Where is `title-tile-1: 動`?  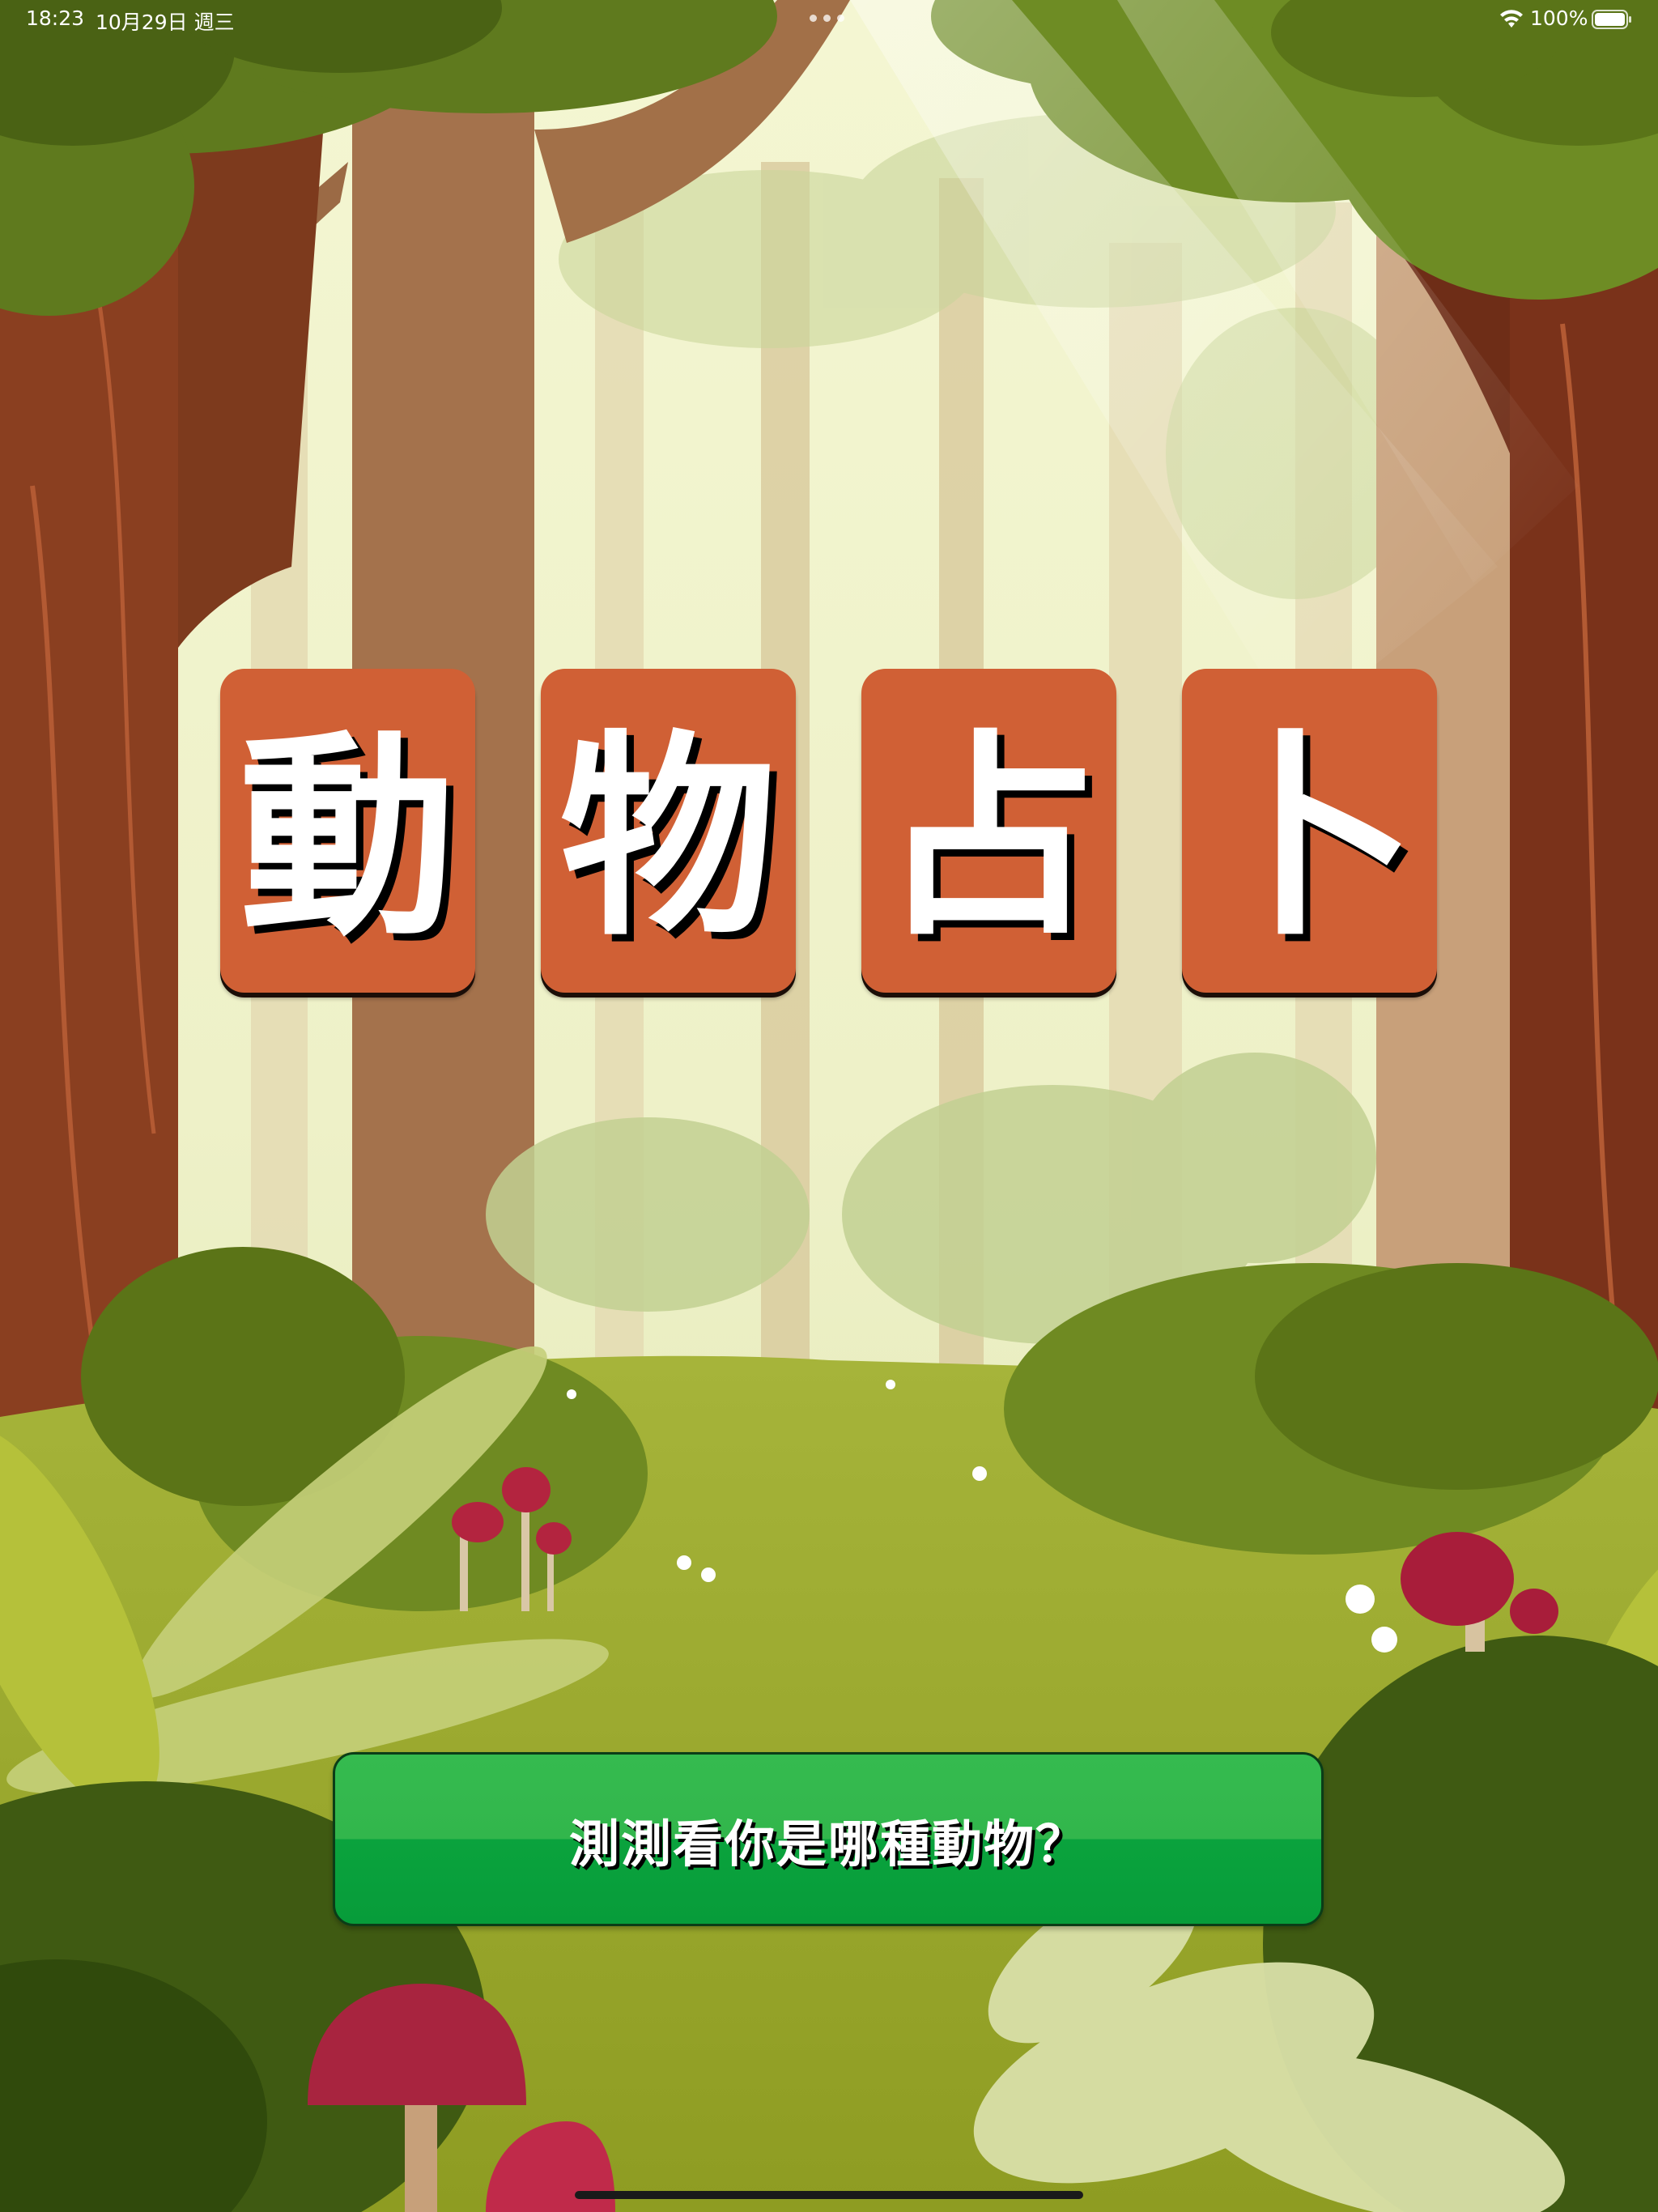 title-tile-1: 動 is located at coordinates (347, 831).